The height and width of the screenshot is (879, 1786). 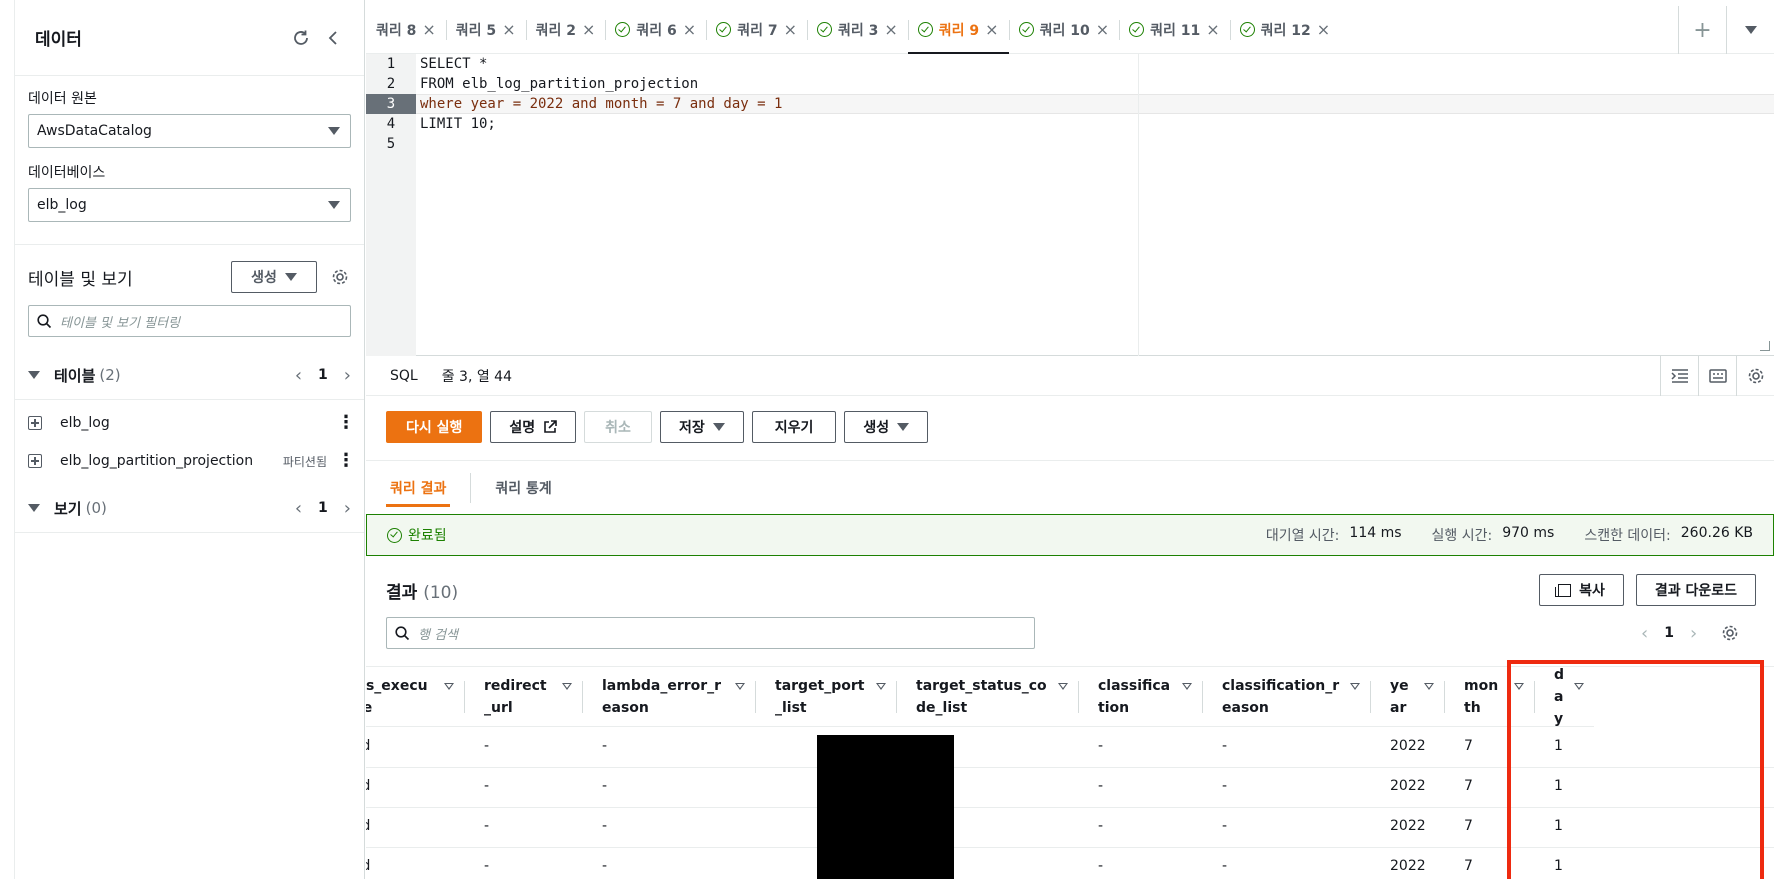 What do you see at coordinates (418, 488) in the screenshot?
I see `tab-query-results: 쿼리 결과` at bounding box center [418, 488].